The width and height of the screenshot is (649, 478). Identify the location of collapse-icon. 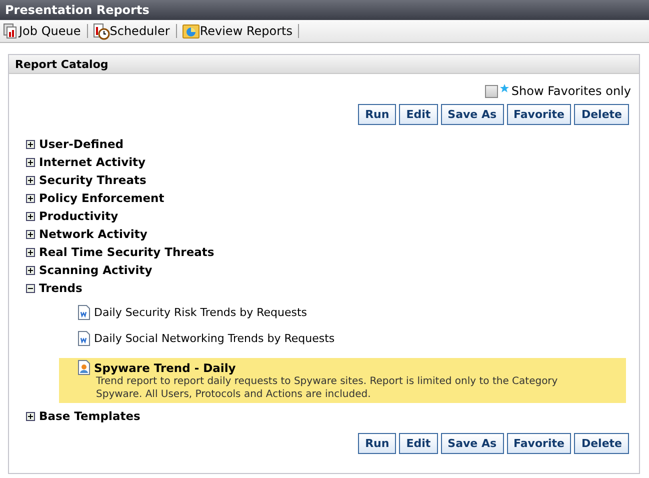
(30, 288).